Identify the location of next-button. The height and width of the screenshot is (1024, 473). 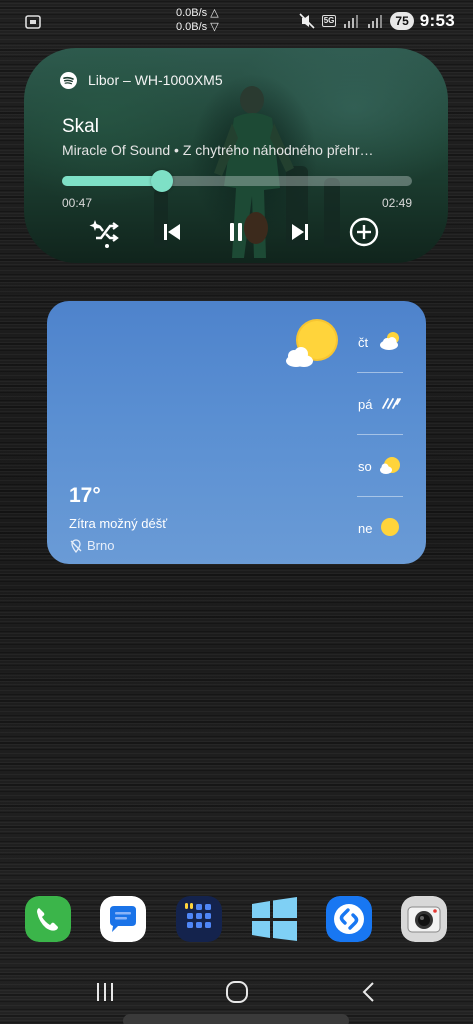
(300, 232).